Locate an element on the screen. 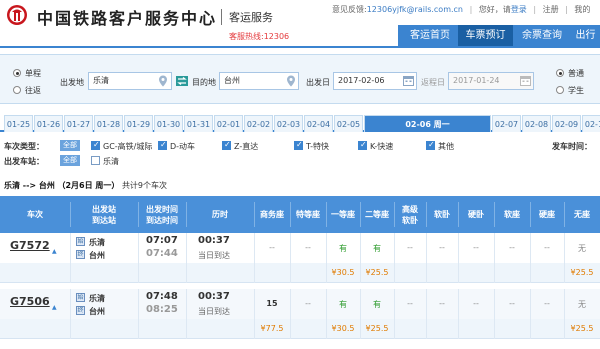  depart-station-checkbox is located at coordinates (95, 160).